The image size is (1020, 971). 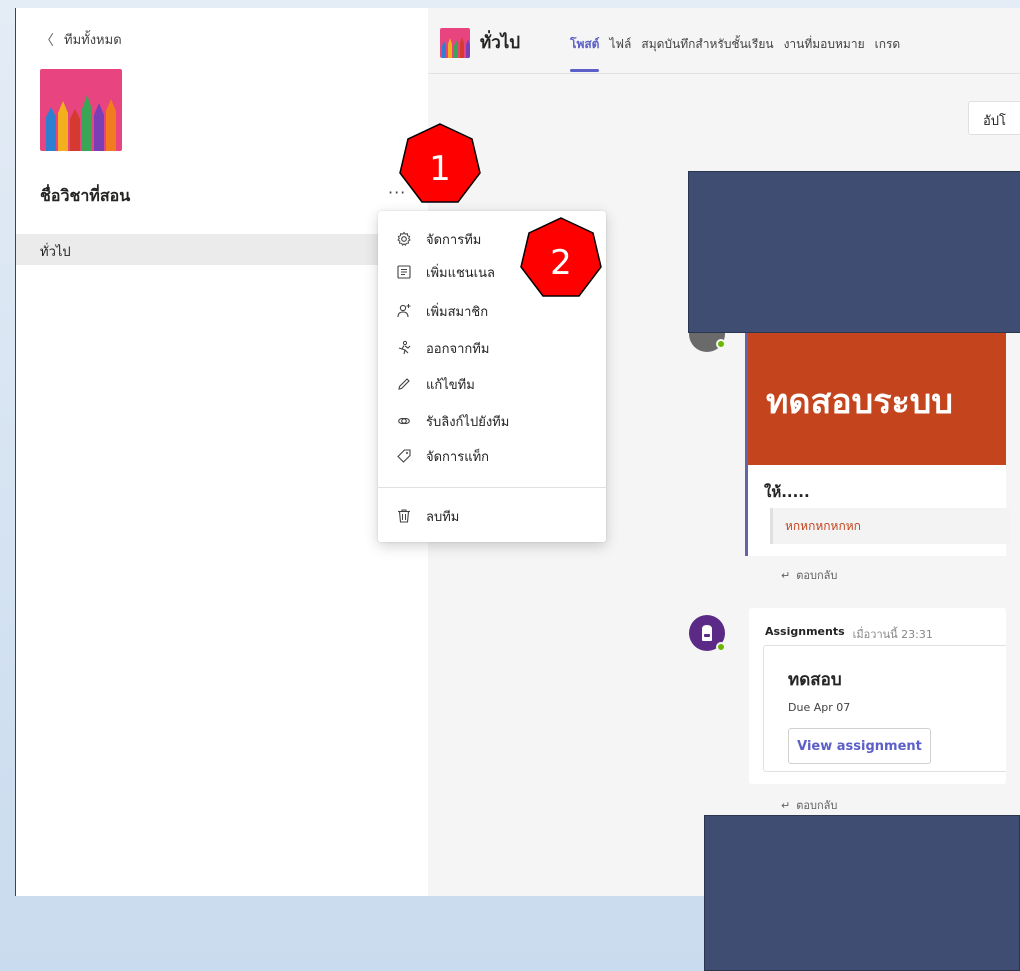 What do you see at coordinates (458, 349) in the screenshot?
I see `menu-item-label: ออกจากทีม` at bounding box center [458, 349].